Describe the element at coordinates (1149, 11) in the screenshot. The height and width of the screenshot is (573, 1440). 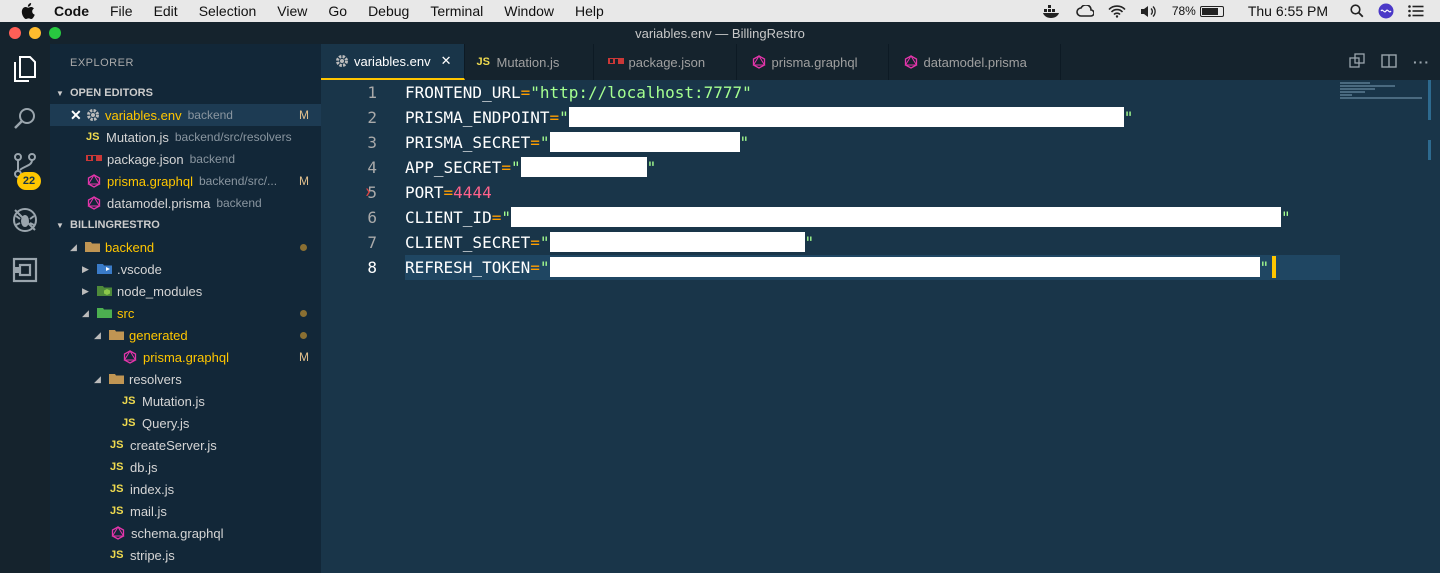
I see `volume-icon` at that location.